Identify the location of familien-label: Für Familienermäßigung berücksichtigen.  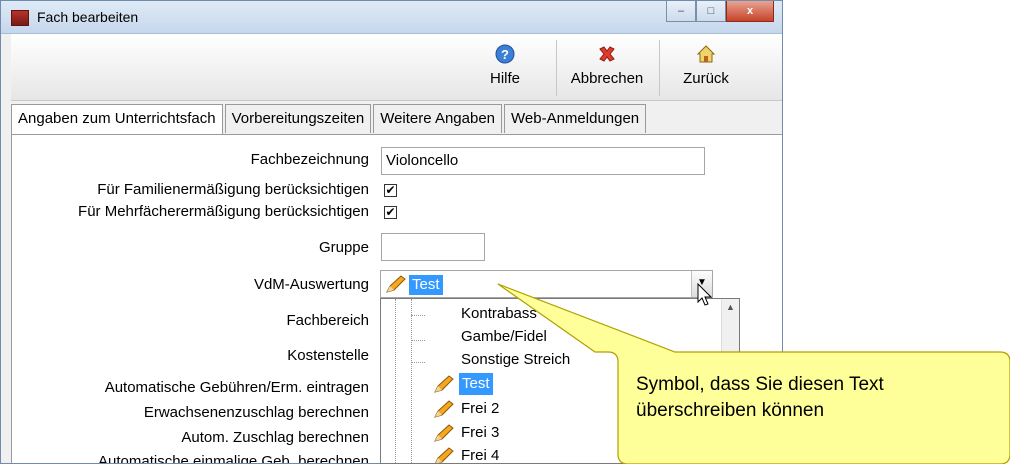
(233, 189).